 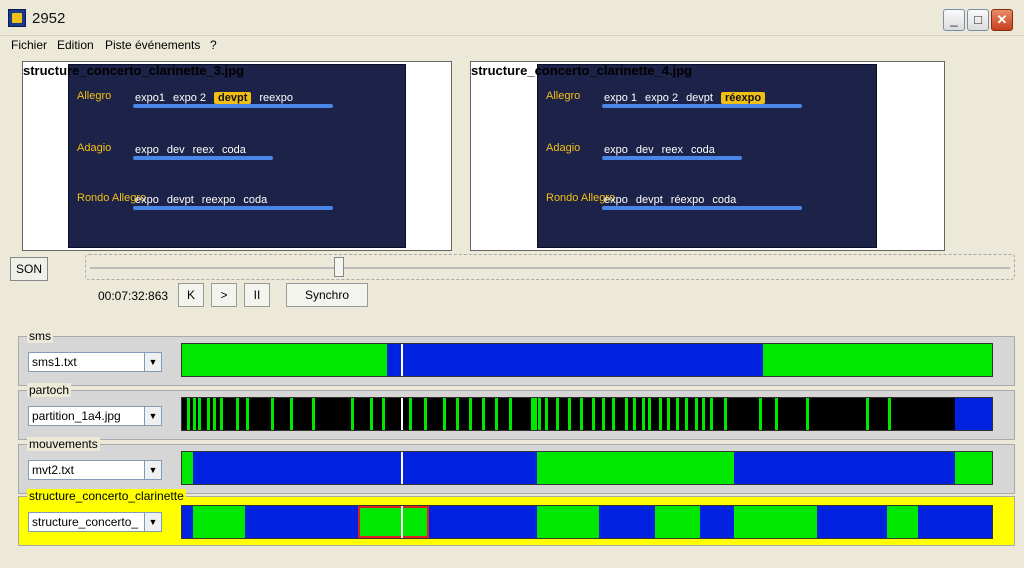 What do you see at coordinates (29, 45) in the screenshot?
I see `menu-fichier: Fichier` at bounding box center [29, 45].